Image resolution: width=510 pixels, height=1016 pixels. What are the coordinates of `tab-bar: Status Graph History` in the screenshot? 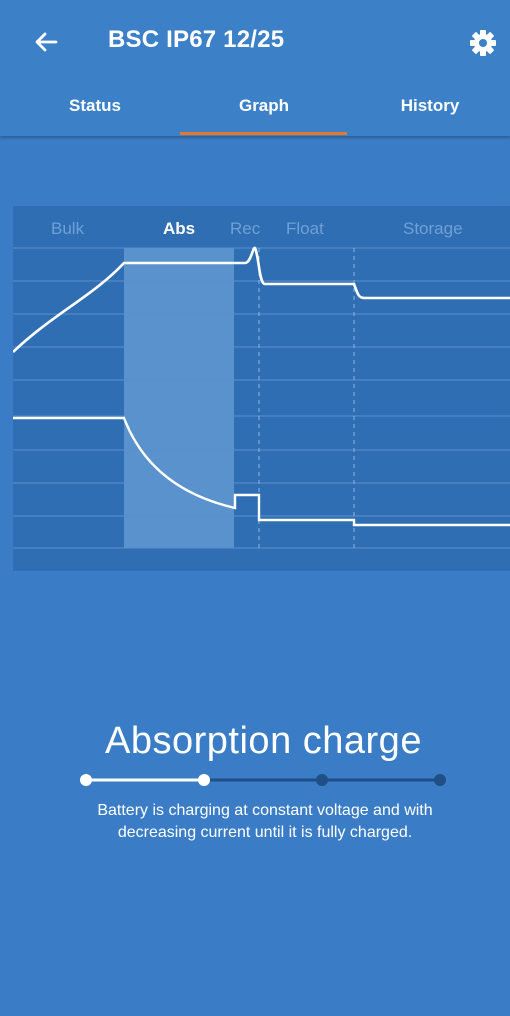 It's located at (255, 108).